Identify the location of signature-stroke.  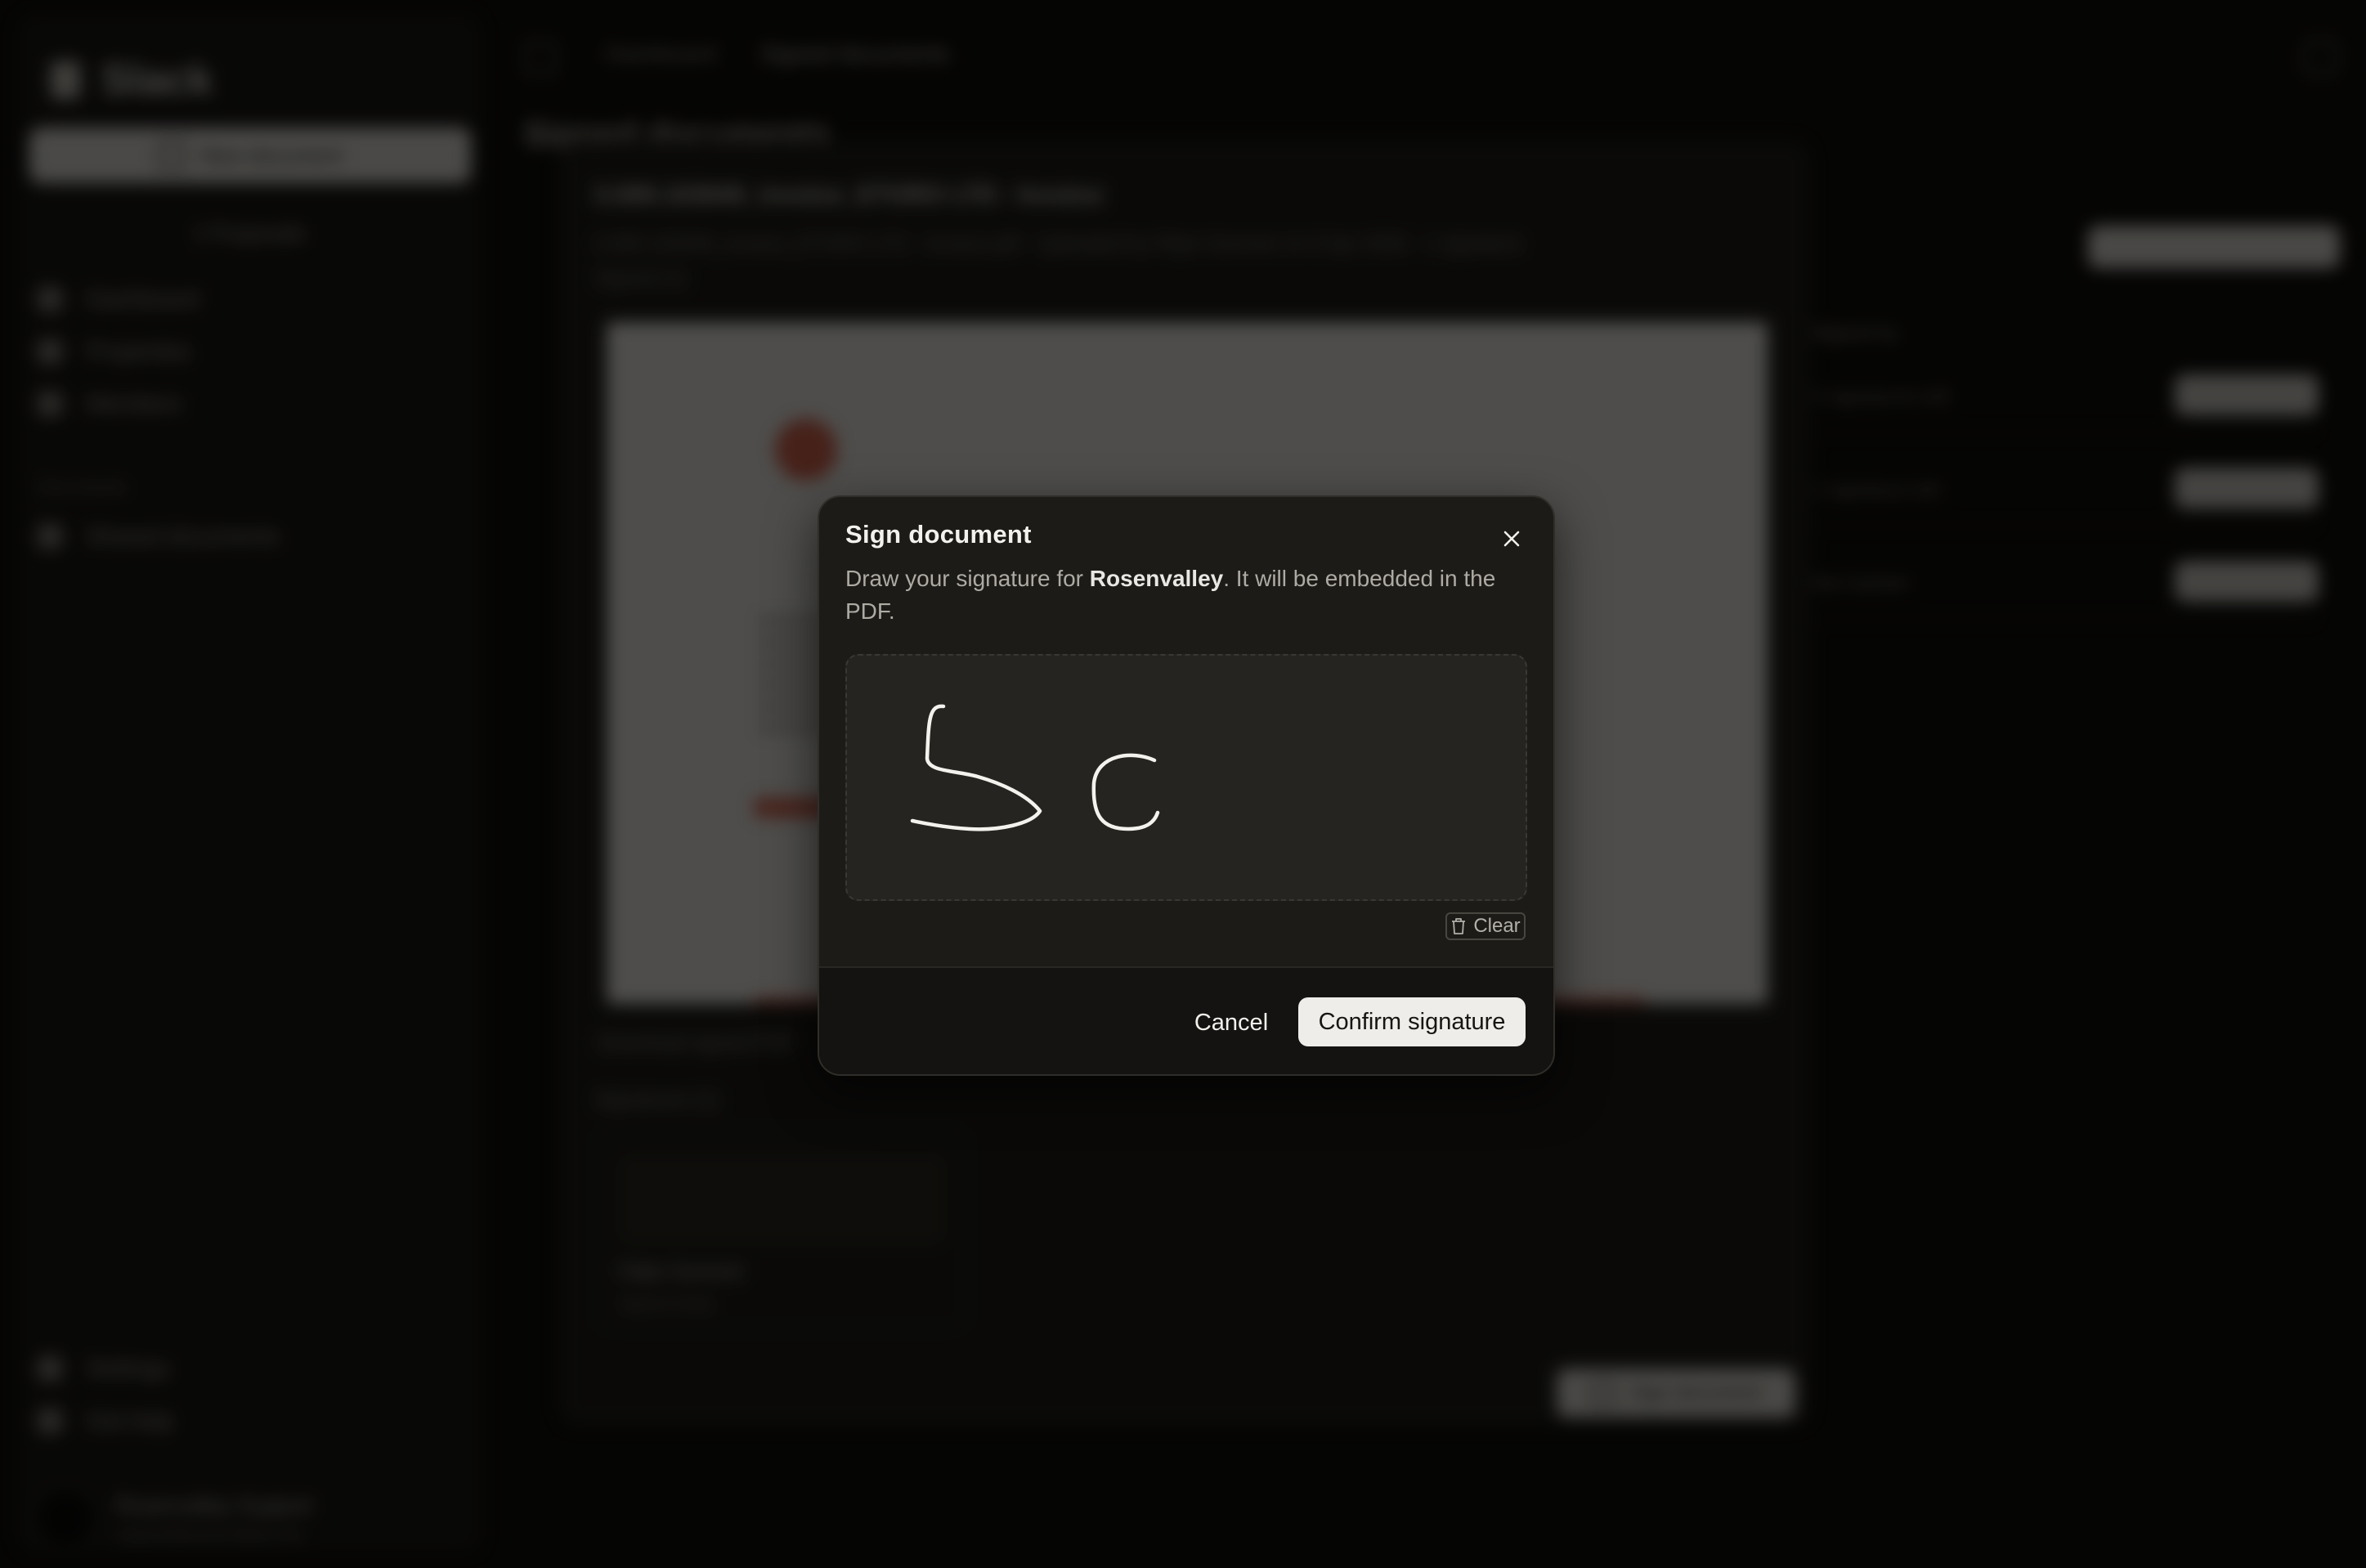
(1035, 767).